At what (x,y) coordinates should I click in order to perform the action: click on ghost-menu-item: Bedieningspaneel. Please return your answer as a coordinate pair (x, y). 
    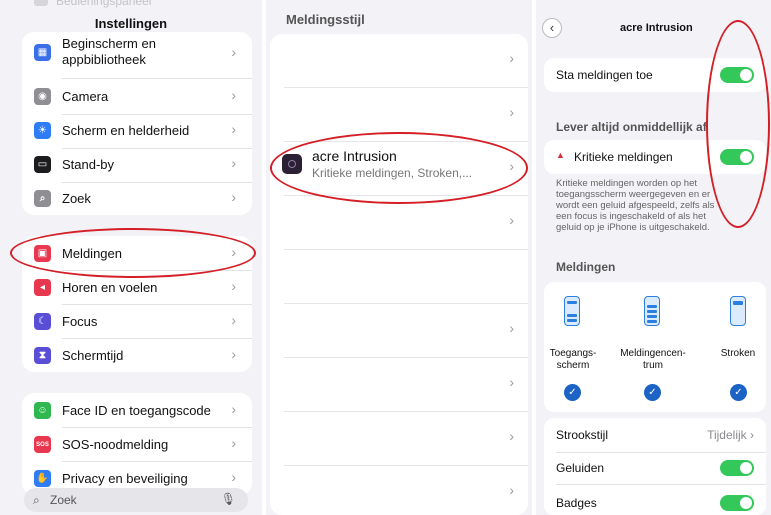
    Looking at the image, I should click on (137, 5).